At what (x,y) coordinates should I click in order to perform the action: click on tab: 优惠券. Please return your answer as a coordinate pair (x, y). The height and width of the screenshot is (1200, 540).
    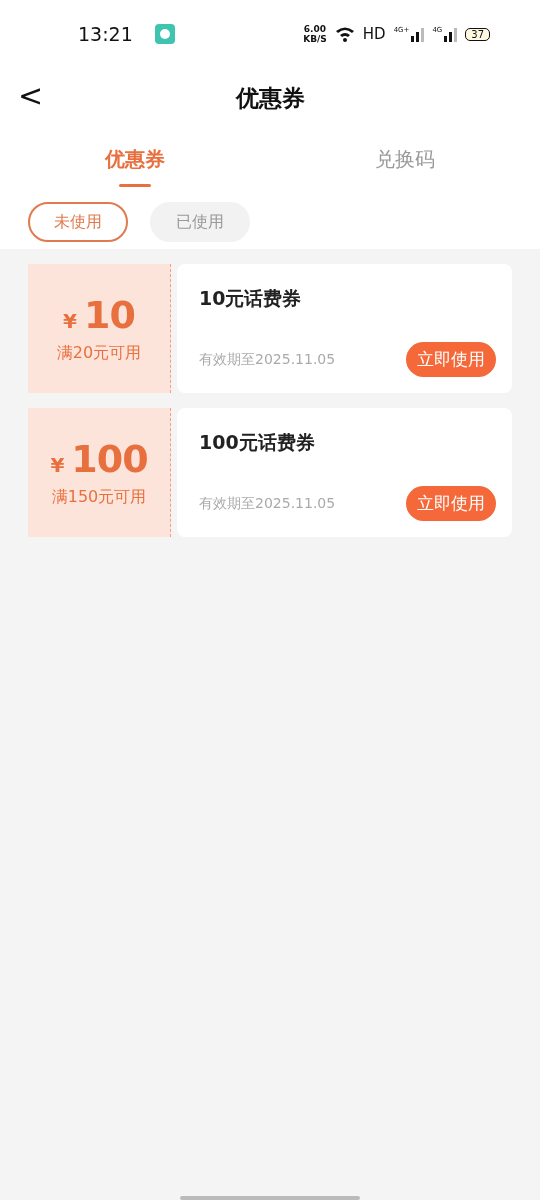
    Looking at the image, I should click on (135, 159).